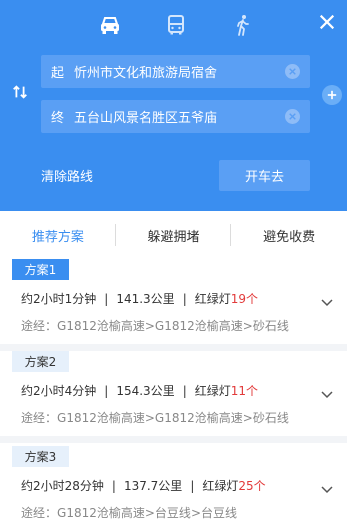 Image resolution: width=347 pixels, height=528 pixels. I want to click on plan-time: 约2小时28分钟, so click(62, 486).